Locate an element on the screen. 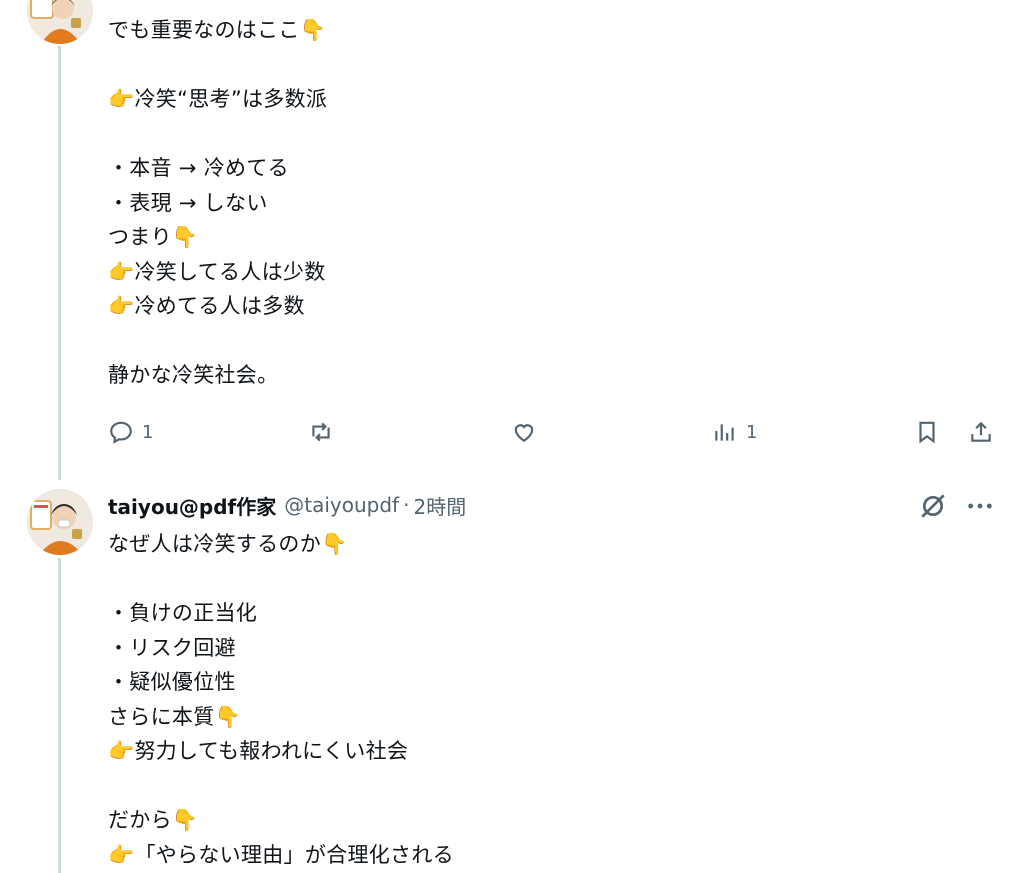 The height and width of the screenshot is (873, 1024). more-icon is located at coordinates (980, 506).